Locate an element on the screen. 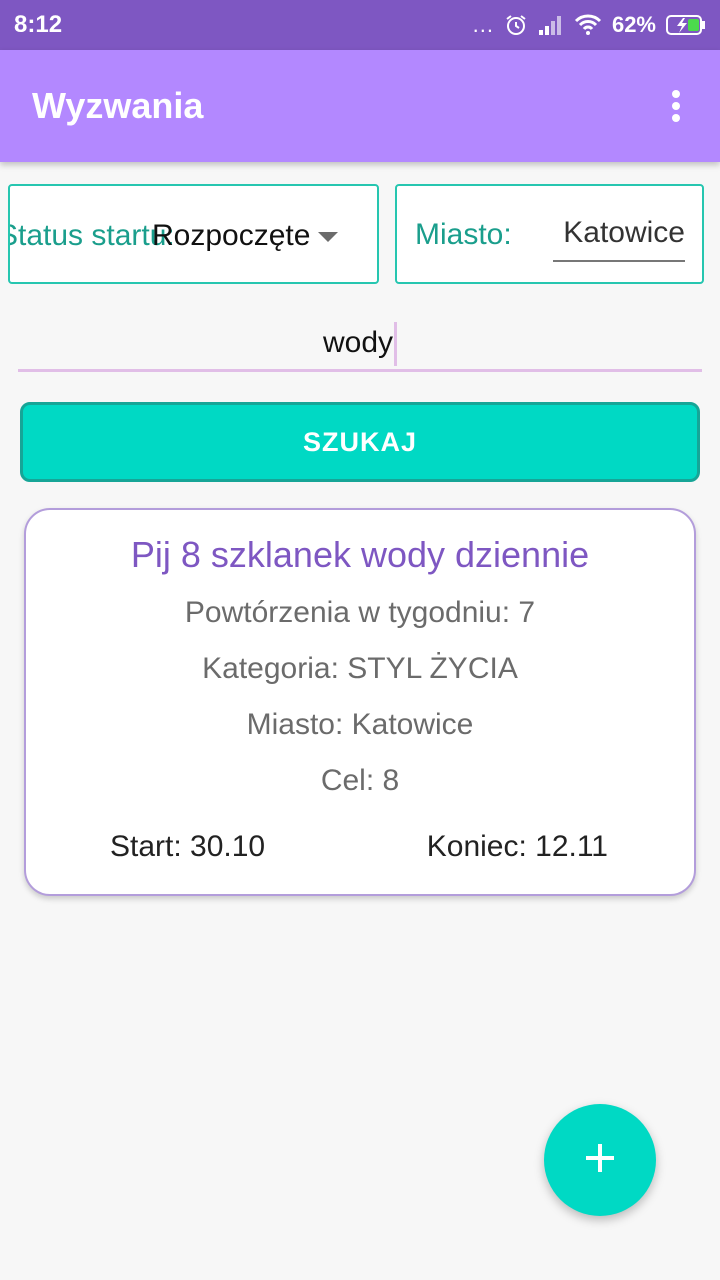 The width and height of the screenshot is (720, 1280). battery-percent: 62% is located at coordinates (633, 24).